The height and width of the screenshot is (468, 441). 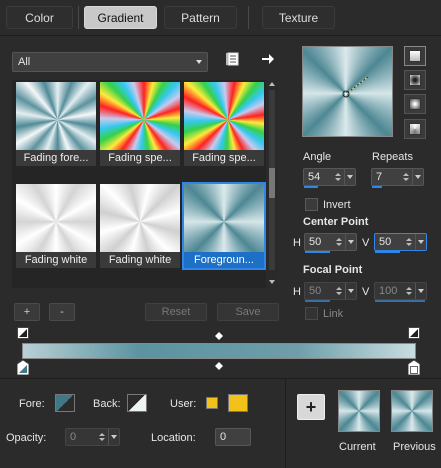 What do you see at coordinates (27, 312) in the screenshot?
I see `add-gradient-button: +` at bounding box center [27, 312].